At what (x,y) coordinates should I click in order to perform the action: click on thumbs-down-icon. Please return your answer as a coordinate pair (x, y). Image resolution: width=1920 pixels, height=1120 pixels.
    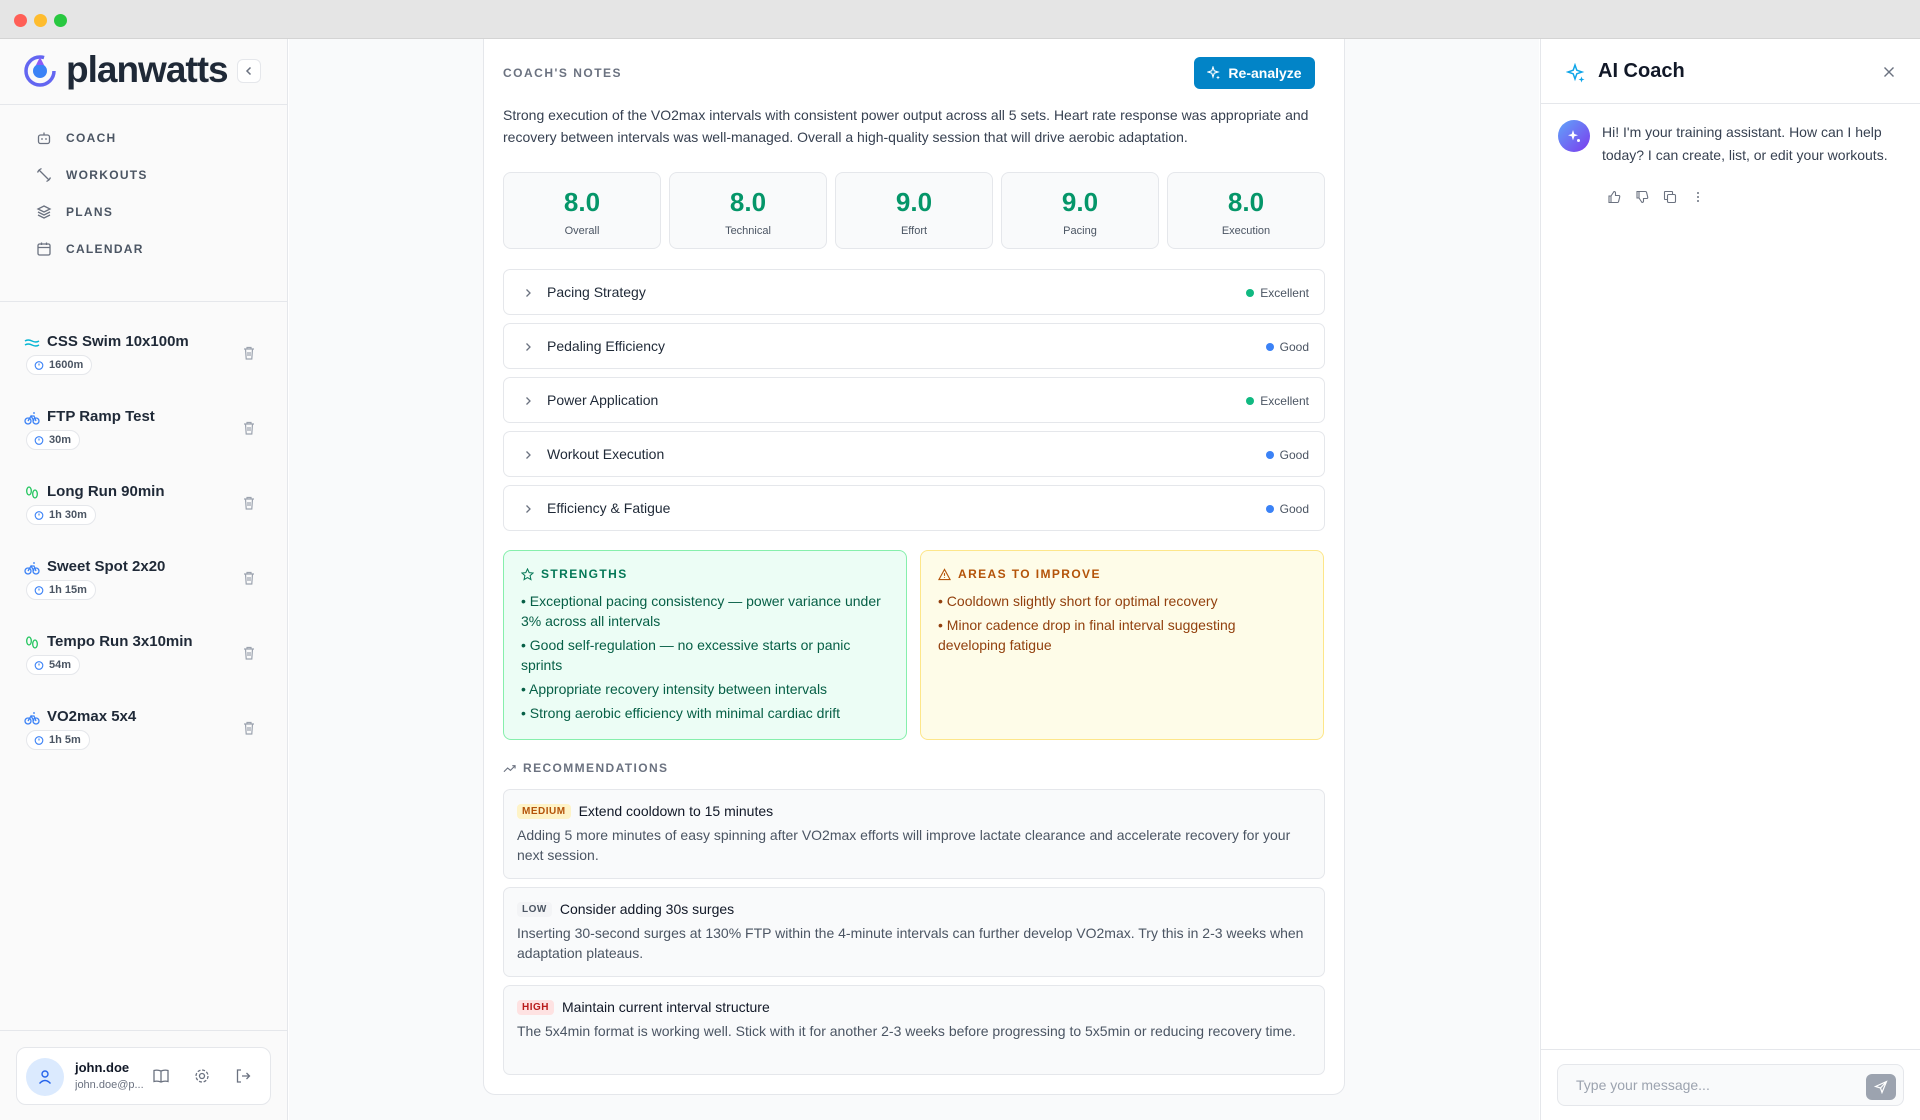
    Looking at the image, I should click on (1642, 197).